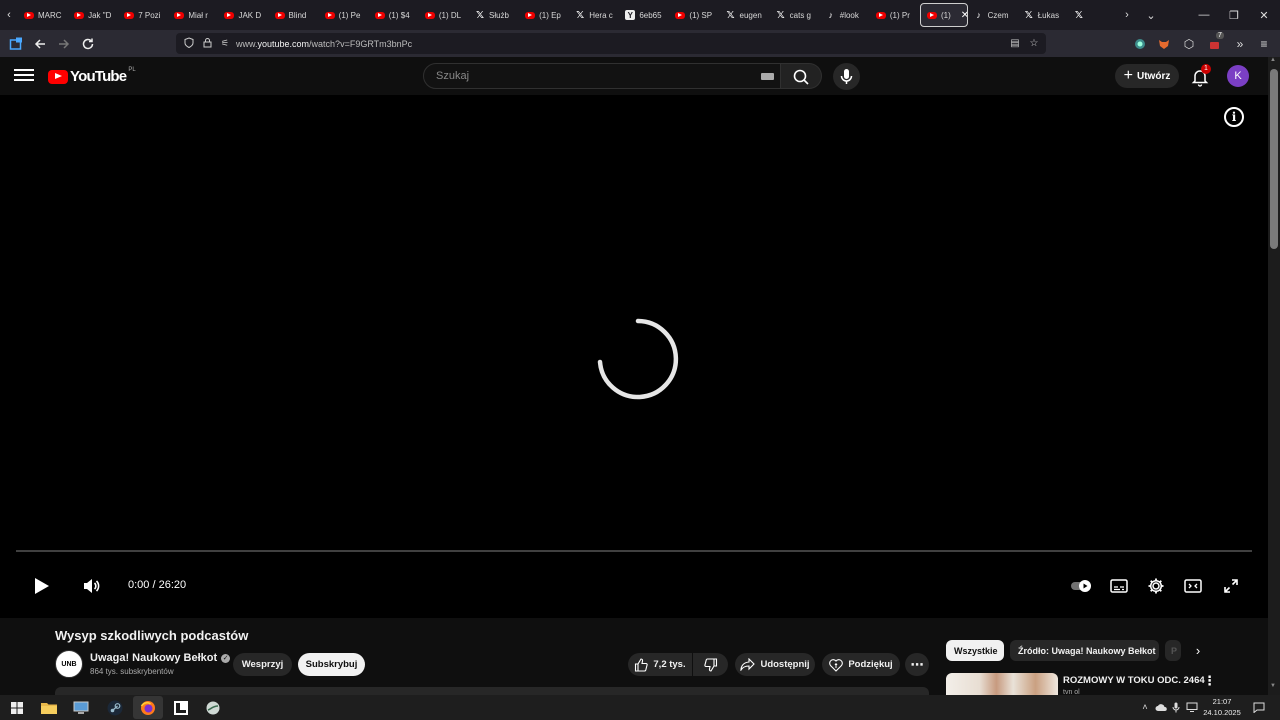  I want to click on more-actions-icon: ⋯, so click(917, 664).